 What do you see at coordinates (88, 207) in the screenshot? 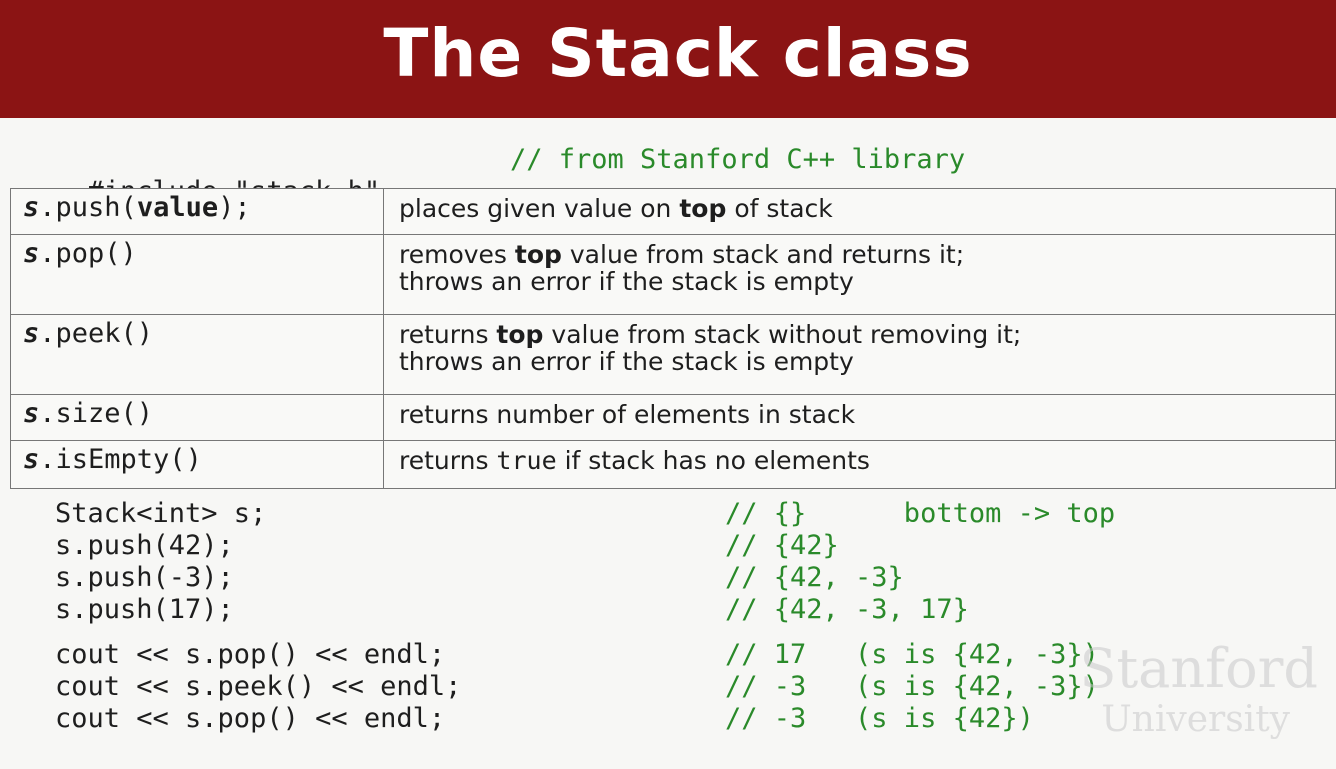
I see `method-name: .push(` at bounding box center [88, 207].